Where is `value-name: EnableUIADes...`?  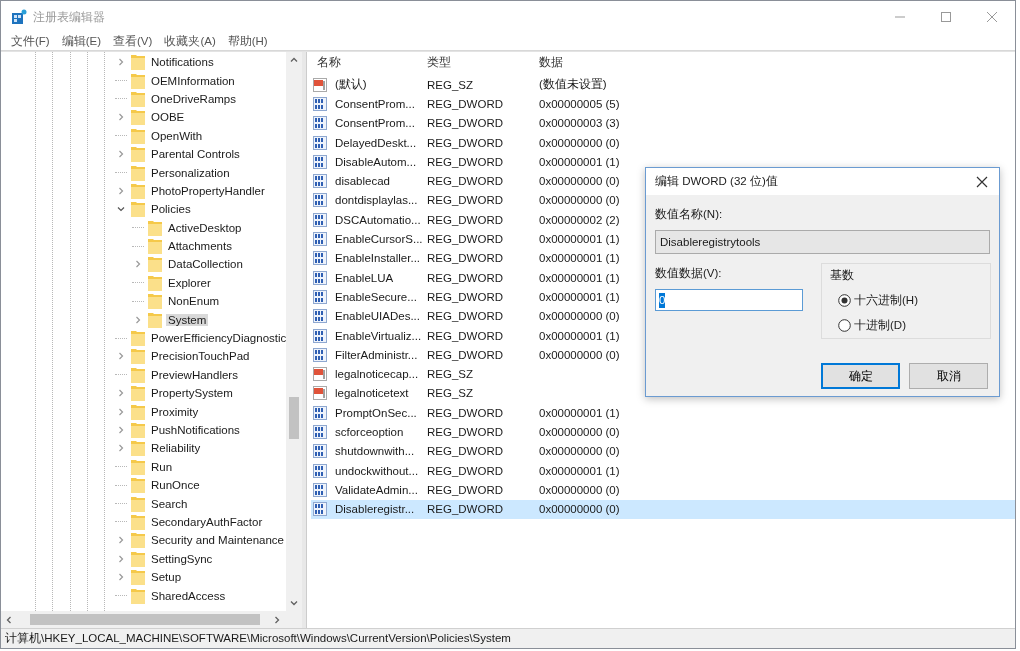
value-name: EnableUIADes... is located at coordinates (377, 316).